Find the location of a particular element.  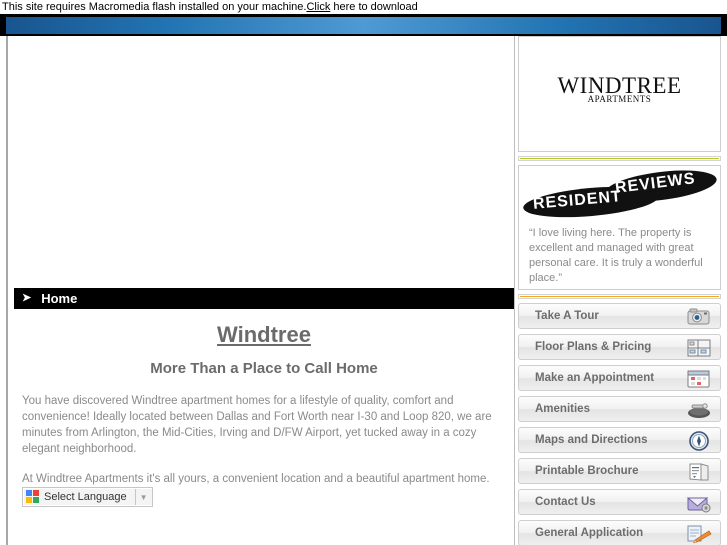

compass-icon is located at coordinates (699, 441).